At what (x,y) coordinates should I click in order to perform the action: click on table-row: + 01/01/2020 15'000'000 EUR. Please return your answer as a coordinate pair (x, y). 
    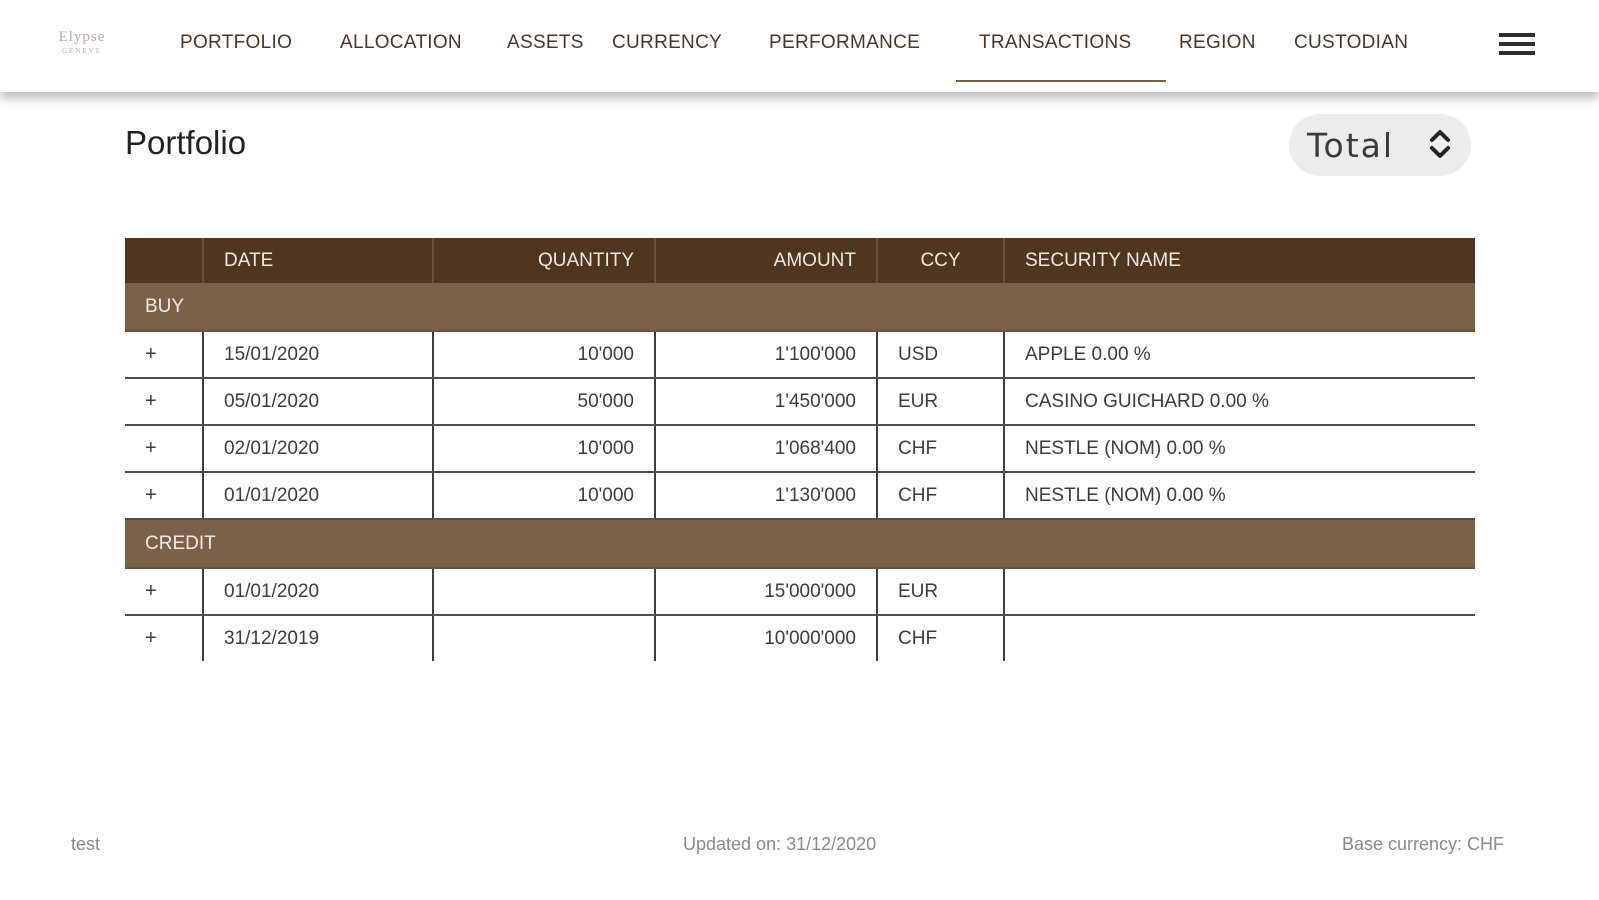
    Looking at the image, I should click on (800, 592).